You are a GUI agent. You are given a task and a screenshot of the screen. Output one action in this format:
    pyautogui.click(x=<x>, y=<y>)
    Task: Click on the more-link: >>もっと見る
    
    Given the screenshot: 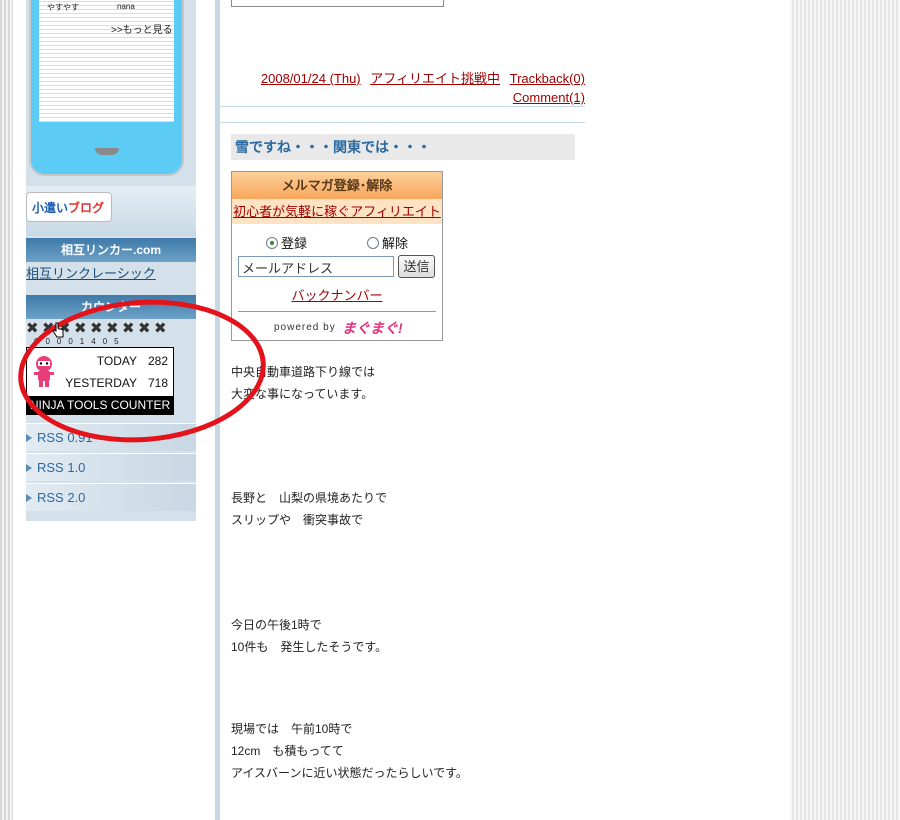 What is the action you would take?
    pyautogui.click(x=142, y=28)
    